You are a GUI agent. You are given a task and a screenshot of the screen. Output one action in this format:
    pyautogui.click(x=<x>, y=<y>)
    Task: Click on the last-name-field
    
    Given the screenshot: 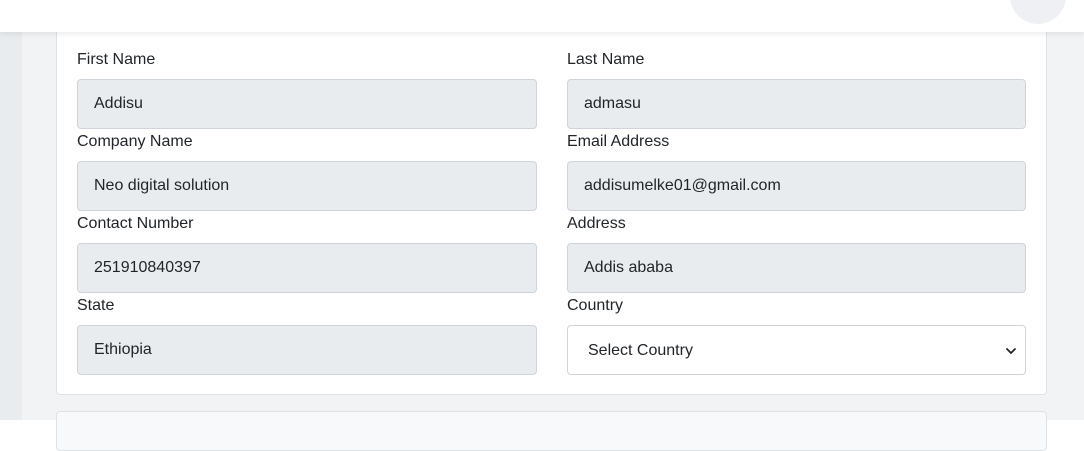 What is the action you would take?
    pyautogui.click(x=796, y=104)
    